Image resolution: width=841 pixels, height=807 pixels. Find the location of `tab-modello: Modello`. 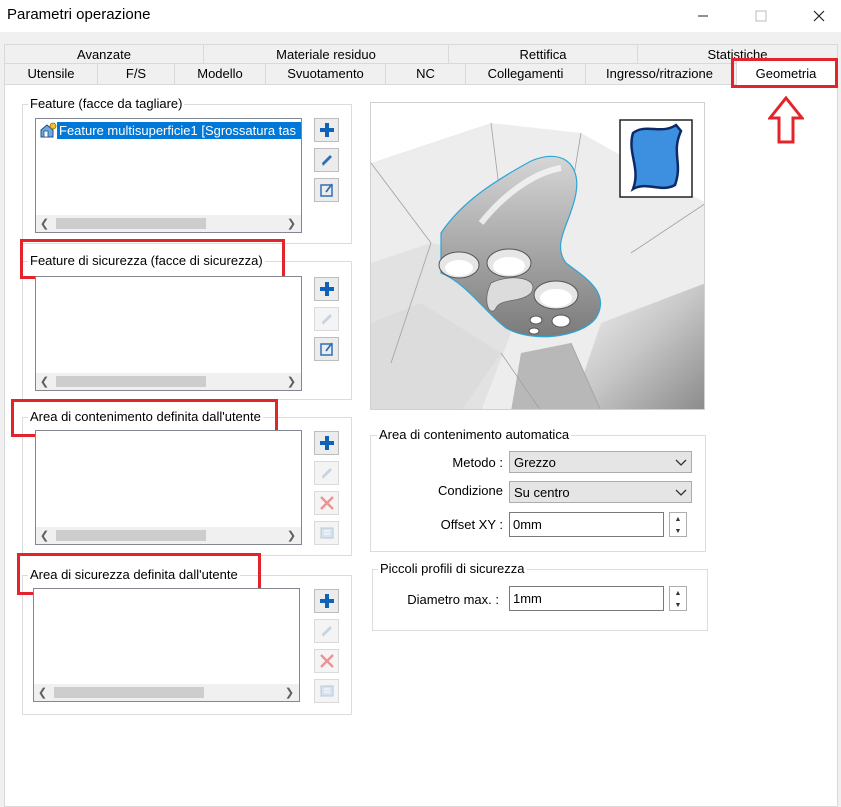

tab-modello: Modello is located at coordinates (220, 74).